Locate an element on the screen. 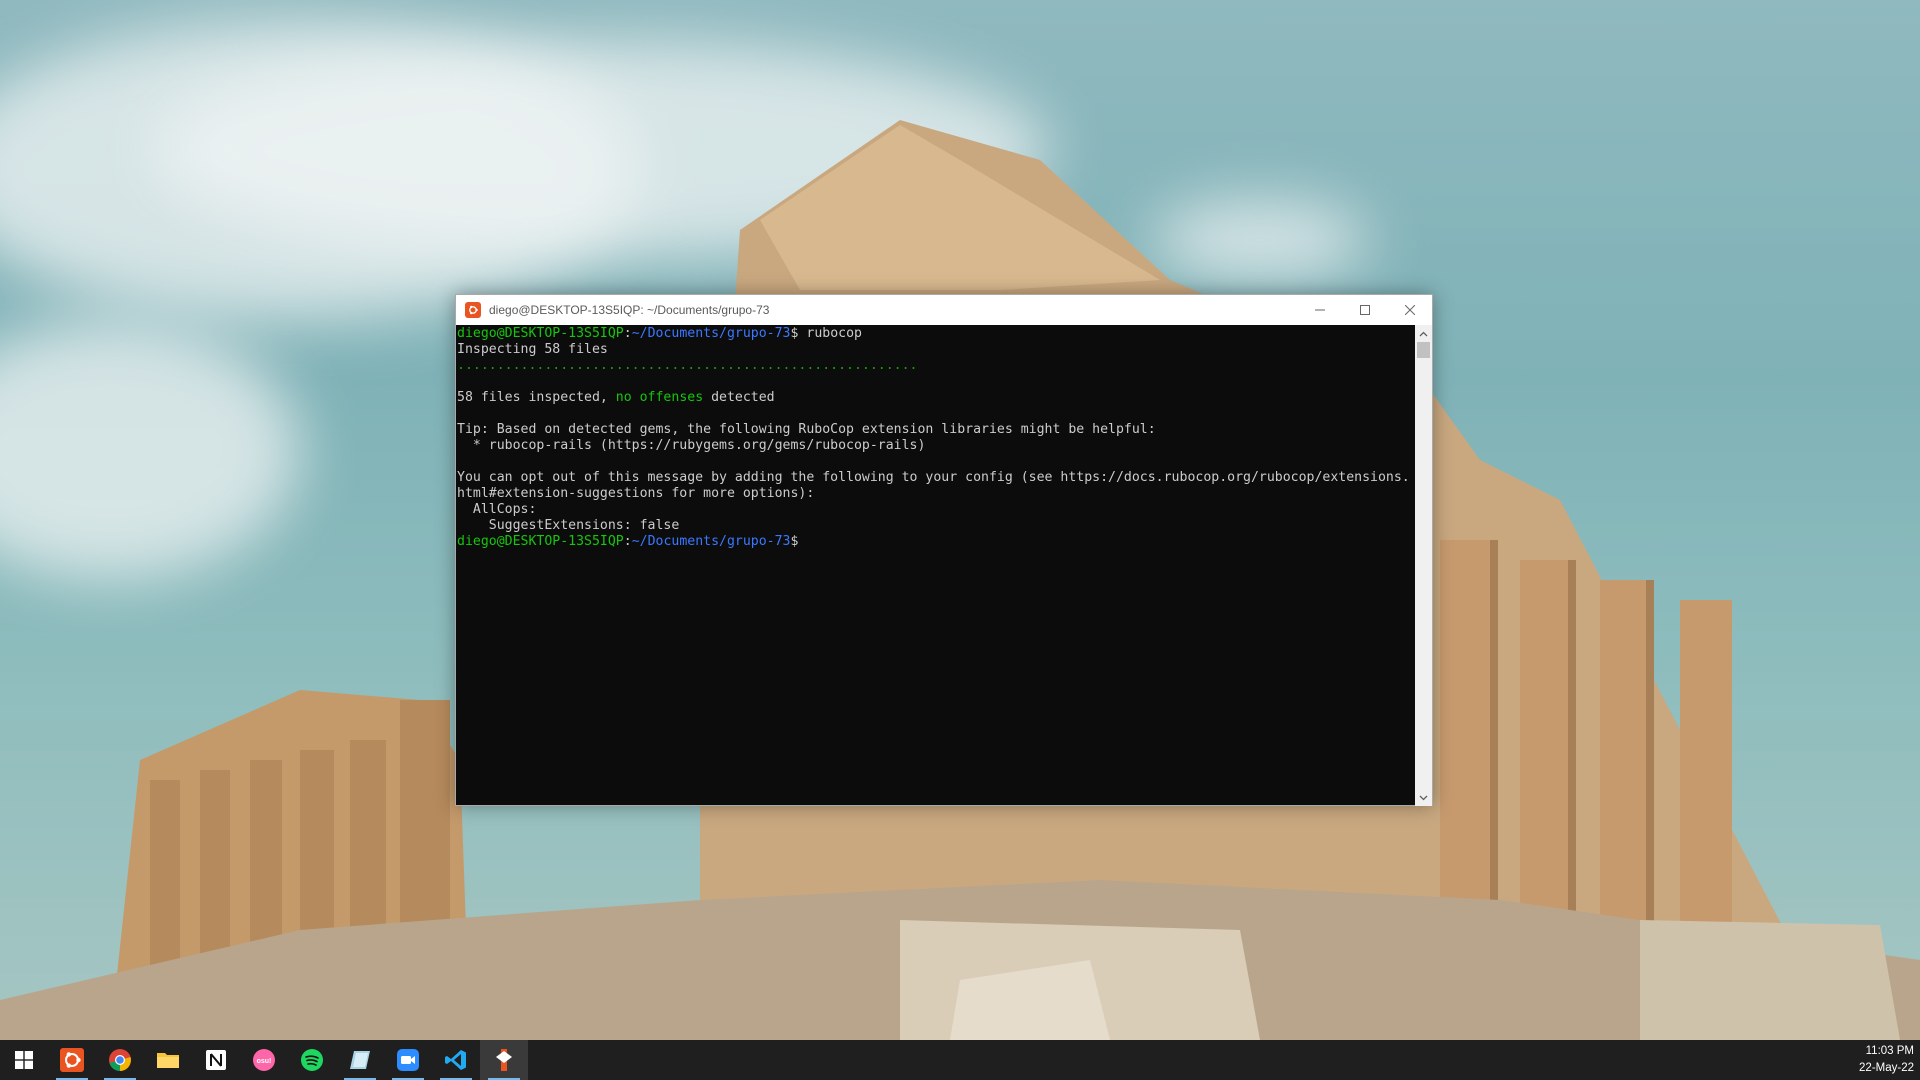  summary-line: 58 files inspected, no offenses detected is located at coordinates (936, 398).